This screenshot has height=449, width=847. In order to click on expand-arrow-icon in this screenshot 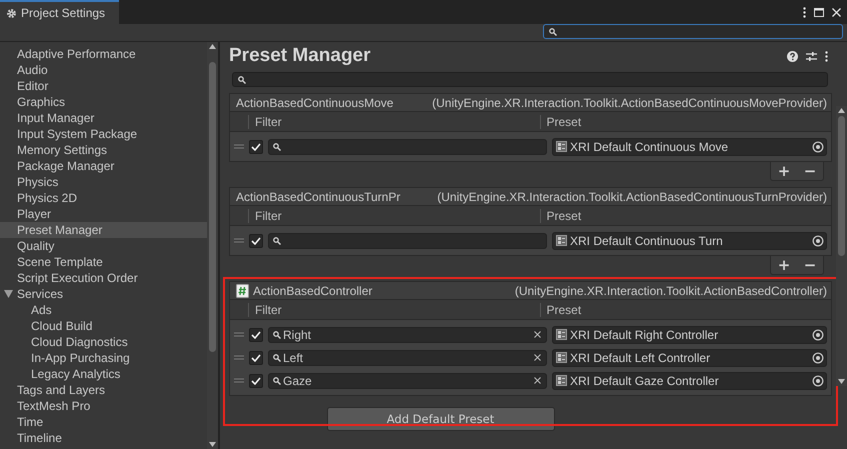, I will do `click(8, 294)`.